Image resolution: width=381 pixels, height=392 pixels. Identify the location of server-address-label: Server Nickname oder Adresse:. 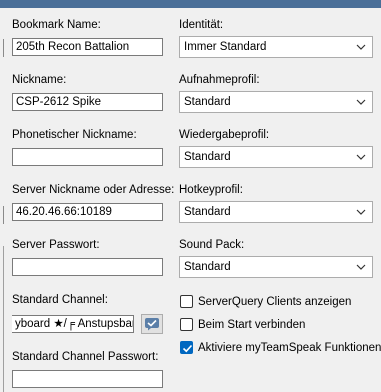
(93, 190).